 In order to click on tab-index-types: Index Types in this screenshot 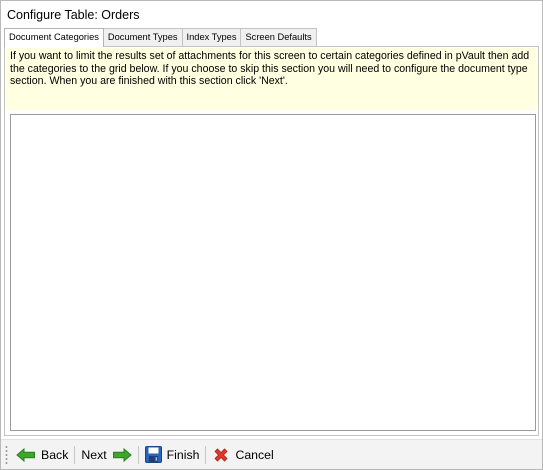, I will do `click(211, 37)`.